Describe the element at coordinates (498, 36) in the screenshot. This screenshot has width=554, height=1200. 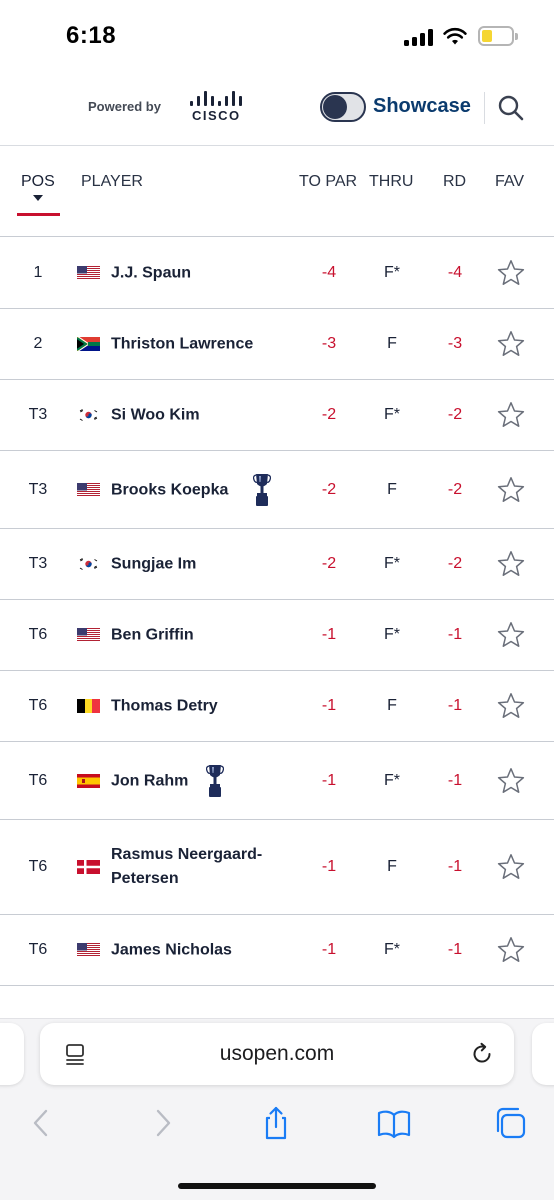
I see `battery-icon` at that location.